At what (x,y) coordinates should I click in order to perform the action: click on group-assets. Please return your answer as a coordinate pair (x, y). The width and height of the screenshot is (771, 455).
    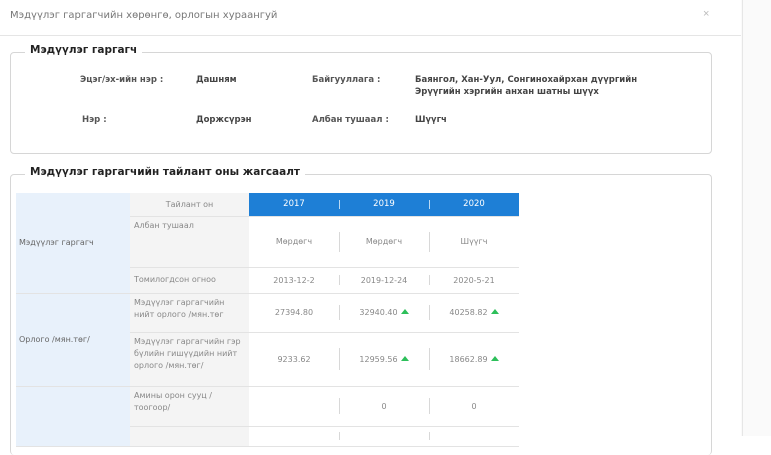
    Looking at the image, I should click on (73, 416).